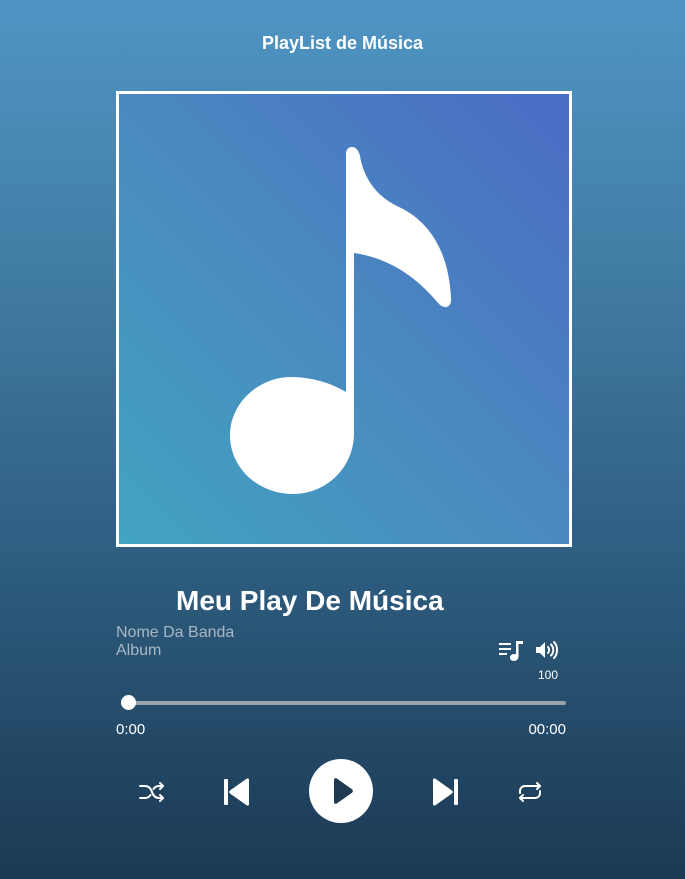  What do you see at coordinates (341, 320) in the screenshot?
I see `music-note-icon` at bounding box center [341, 320].